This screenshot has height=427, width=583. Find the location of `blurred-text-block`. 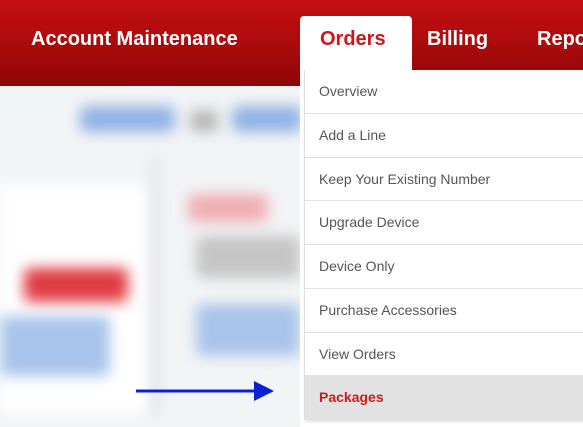

blurred-text-block is located at coordinates (248, 257).